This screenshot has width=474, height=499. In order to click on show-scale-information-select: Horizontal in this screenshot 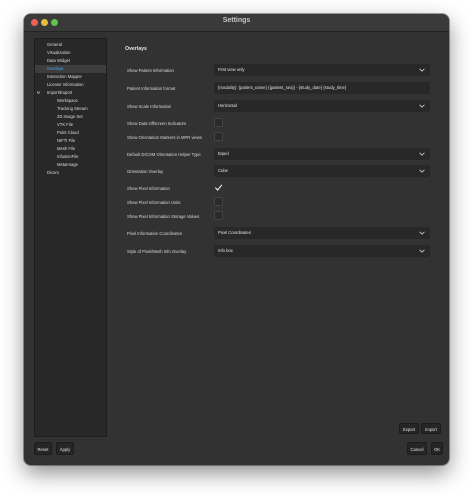, I will do `click(322, 106)`.